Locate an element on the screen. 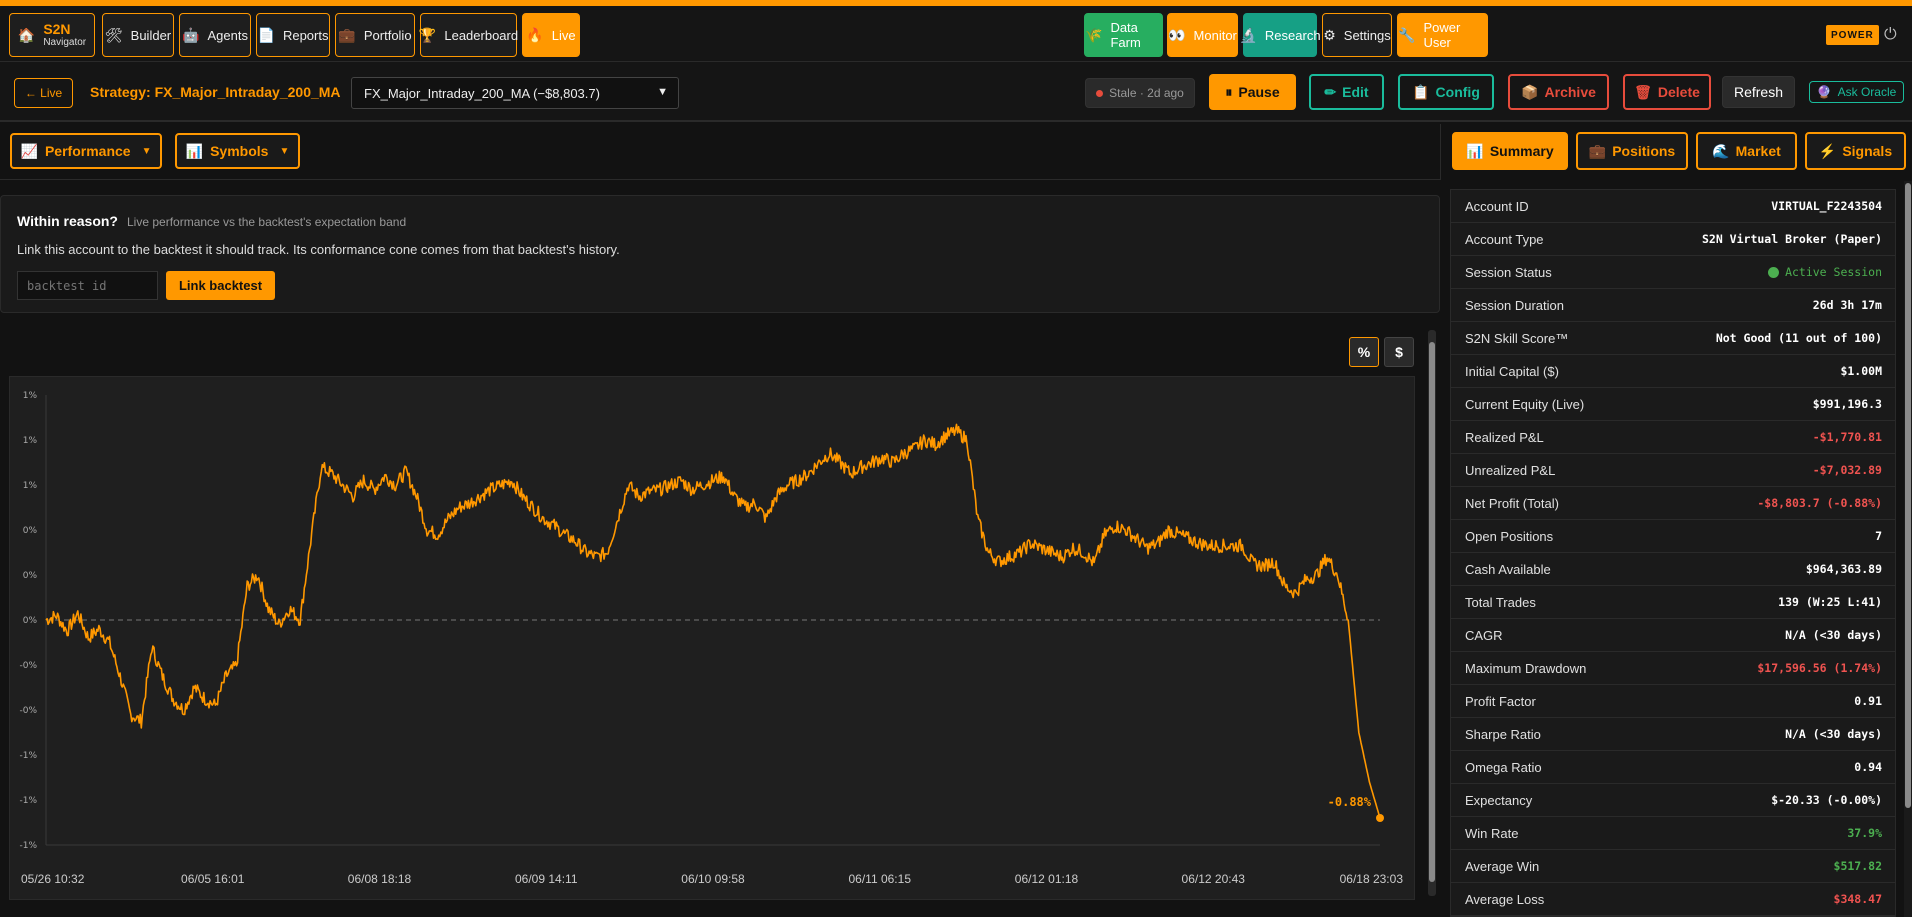 This screenshot has height=917, width=1912. x-tick-label: 06/18 23:03 is located at coordinates (1372, 879).